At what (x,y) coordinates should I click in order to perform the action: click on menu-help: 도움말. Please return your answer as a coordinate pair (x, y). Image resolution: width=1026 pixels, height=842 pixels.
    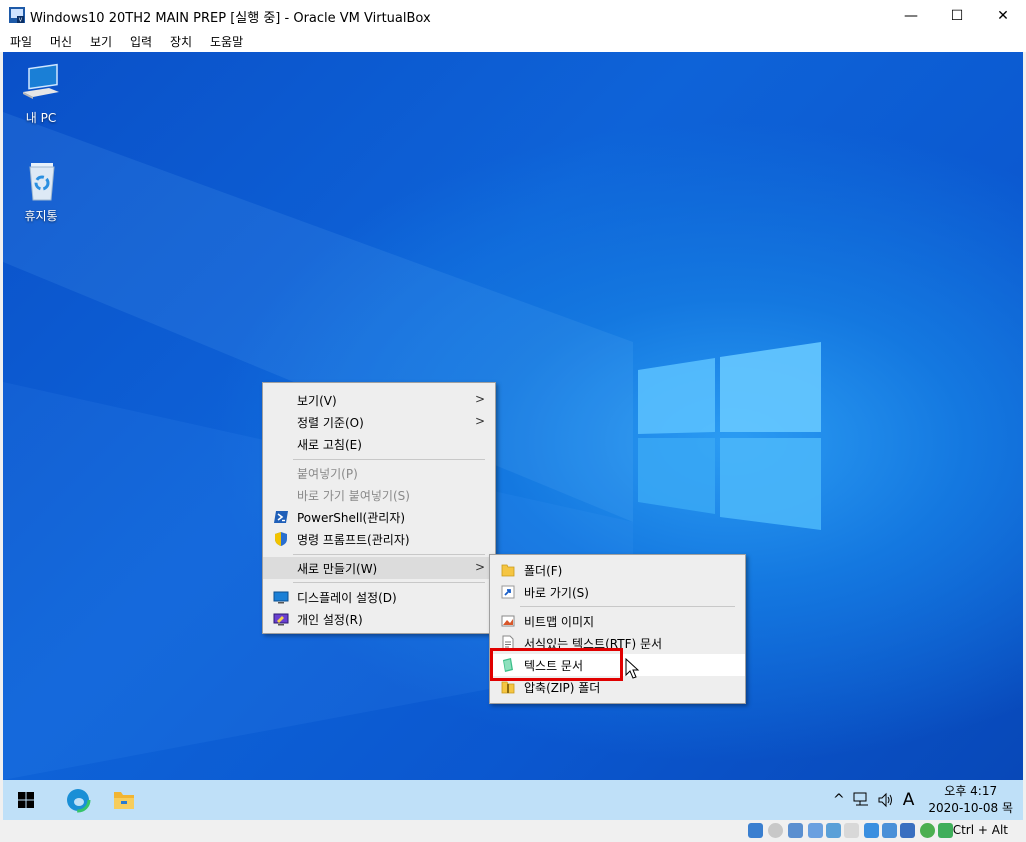
    Looking at the image, I should click on (226, 41).